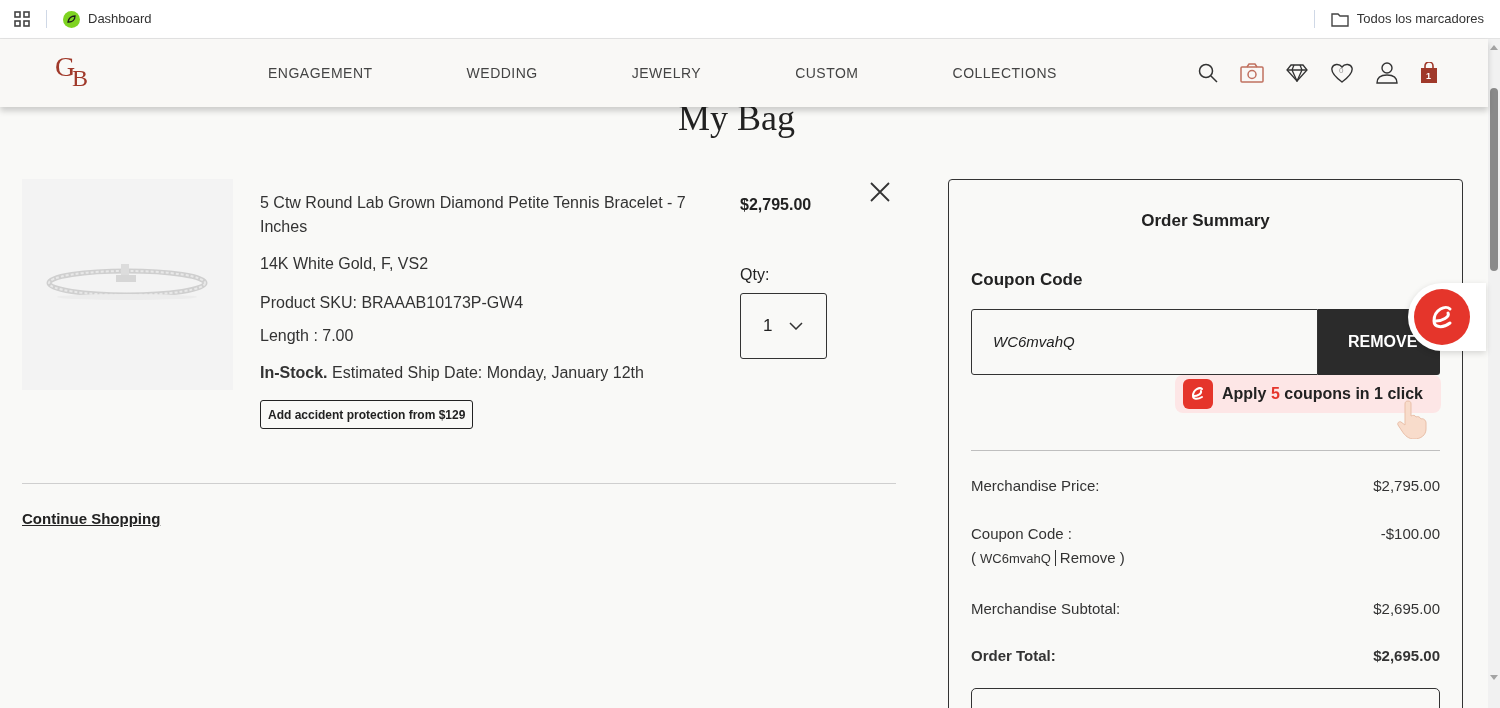  What do you see at coordinates (1198, 394) in the screenshot?
I see `extension-logo-icon` at bounding box center [1198, 394].